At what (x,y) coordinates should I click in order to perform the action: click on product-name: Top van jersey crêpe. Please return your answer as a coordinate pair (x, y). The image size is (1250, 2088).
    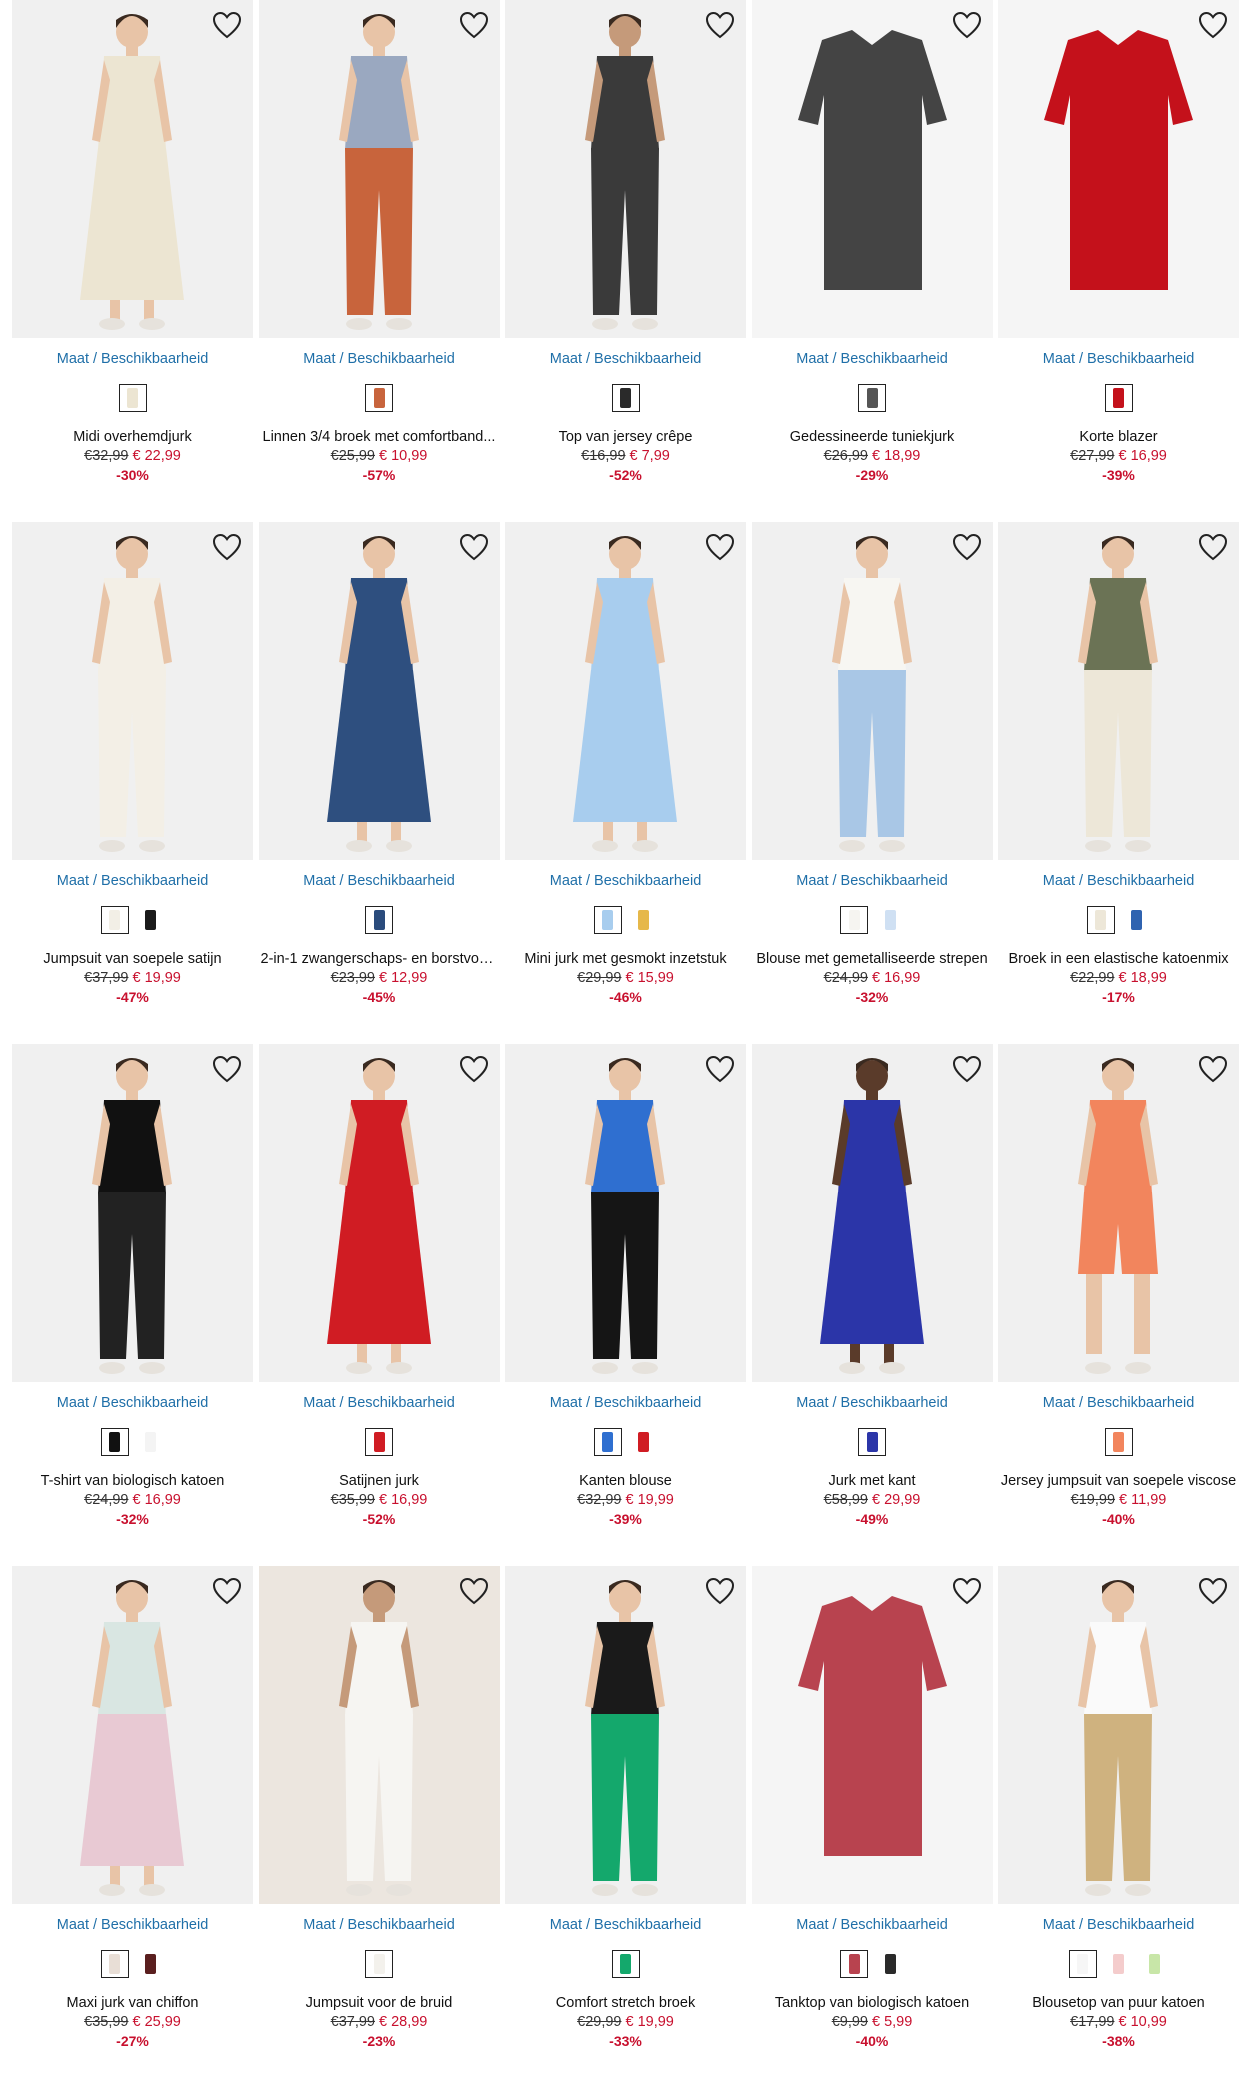
    Looking at the image, I should click on (625, 437).